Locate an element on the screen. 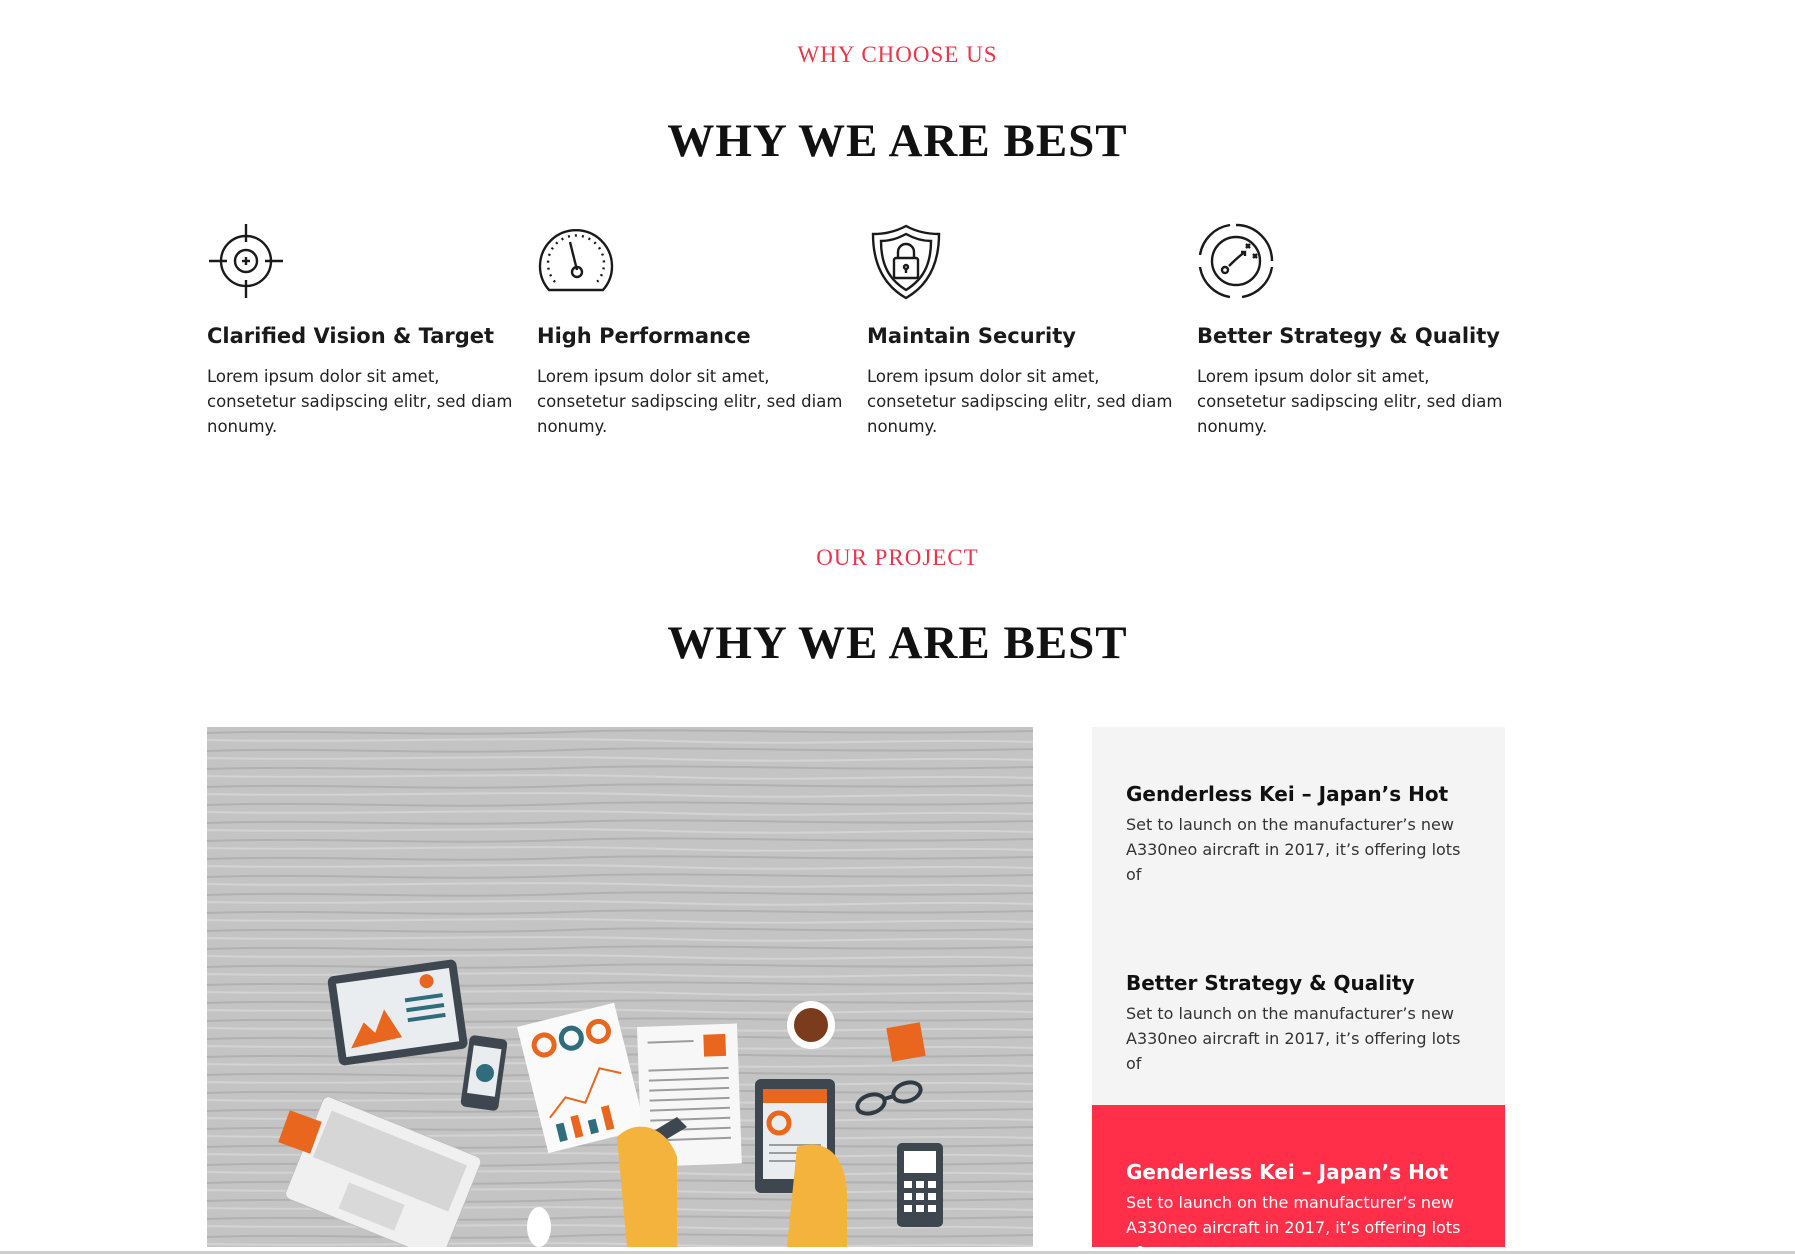 The height and width of the screenshot is (1254, 1795). feature-title: Clarified Vision & Target is located at coordinates (351, 336).